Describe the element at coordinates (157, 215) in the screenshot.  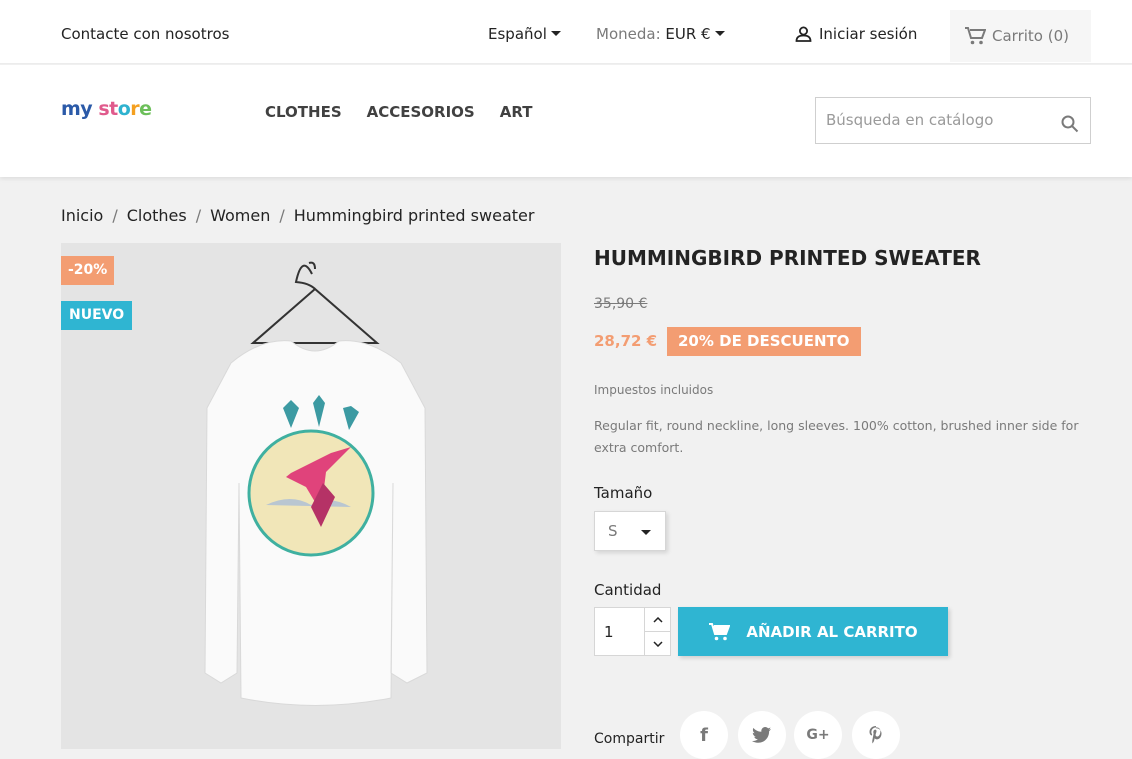
I see `breadcrumb-item-clothes: Clothes` at that location.